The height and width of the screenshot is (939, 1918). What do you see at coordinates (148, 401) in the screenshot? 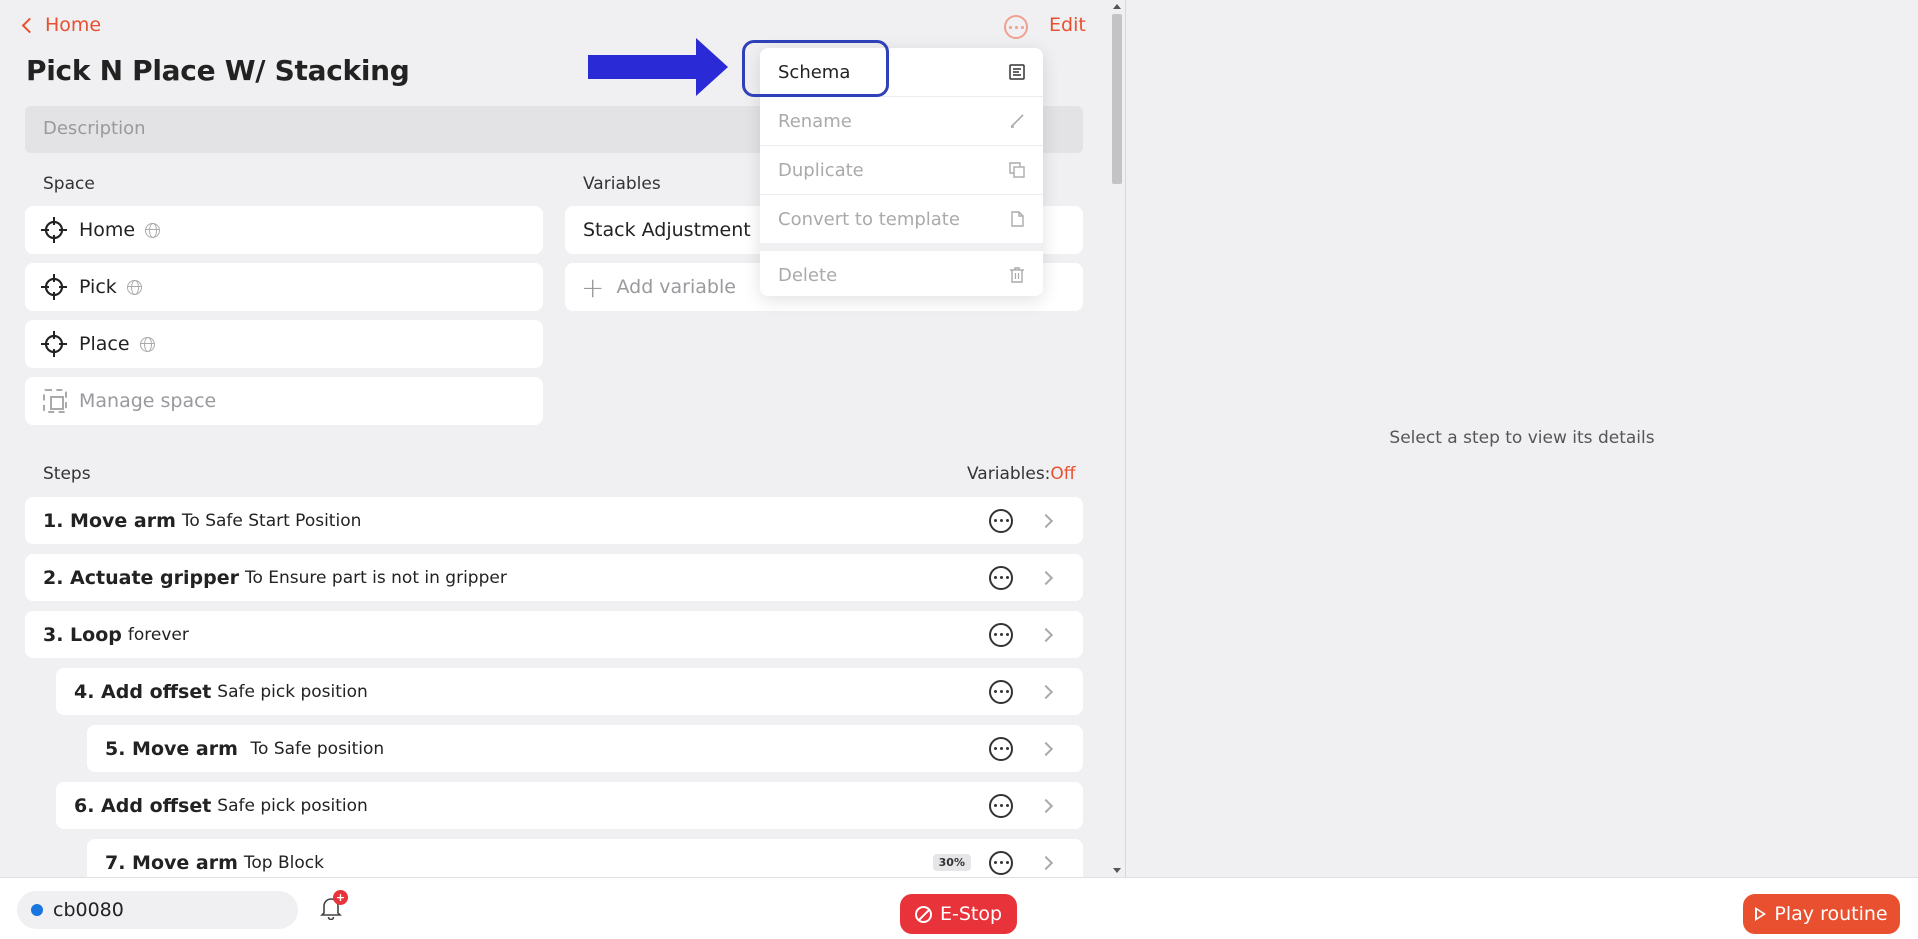
I see `manage-space-label: Manage space` at bounding box center [148, 401].